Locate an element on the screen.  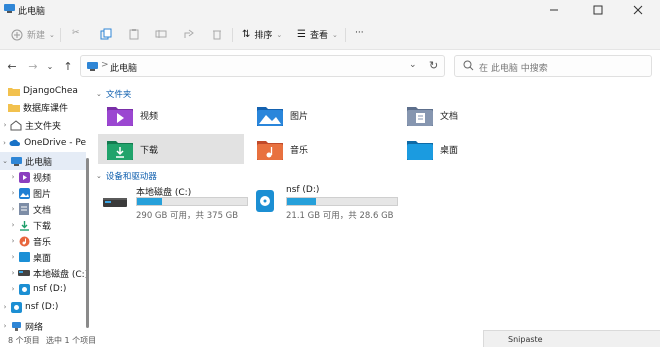
folders-group-header: ⌄ 文件夹 is located at coordinates (113, 94).